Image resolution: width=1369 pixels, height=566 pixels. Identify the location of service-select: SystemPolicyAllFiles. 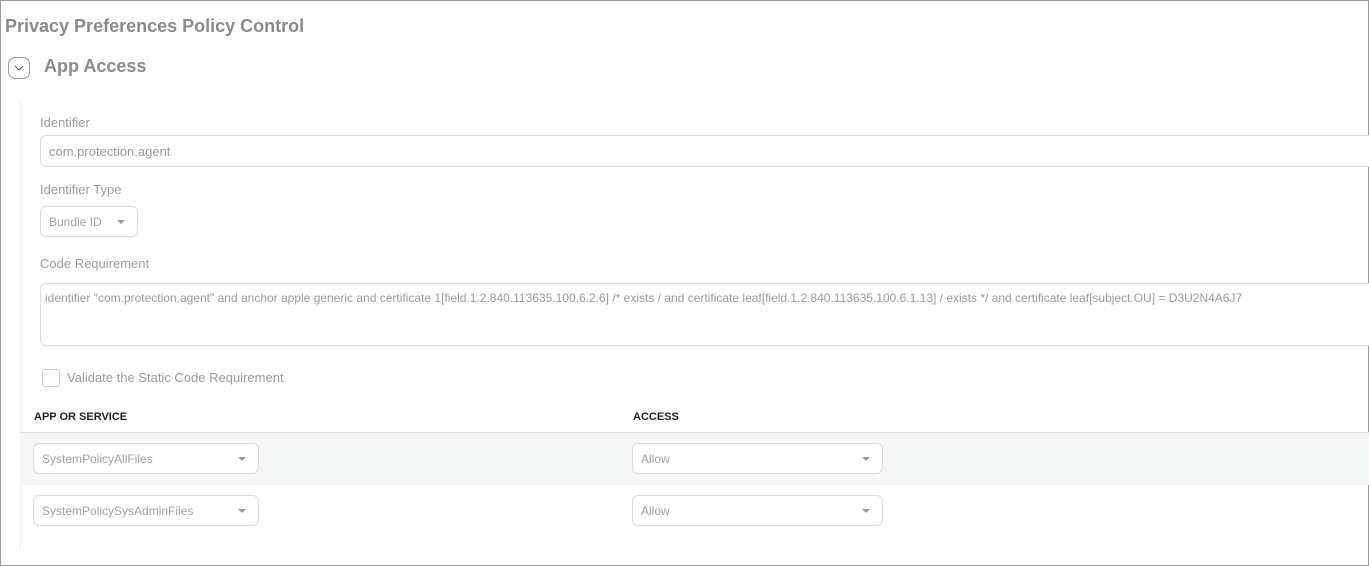
(146, 458).